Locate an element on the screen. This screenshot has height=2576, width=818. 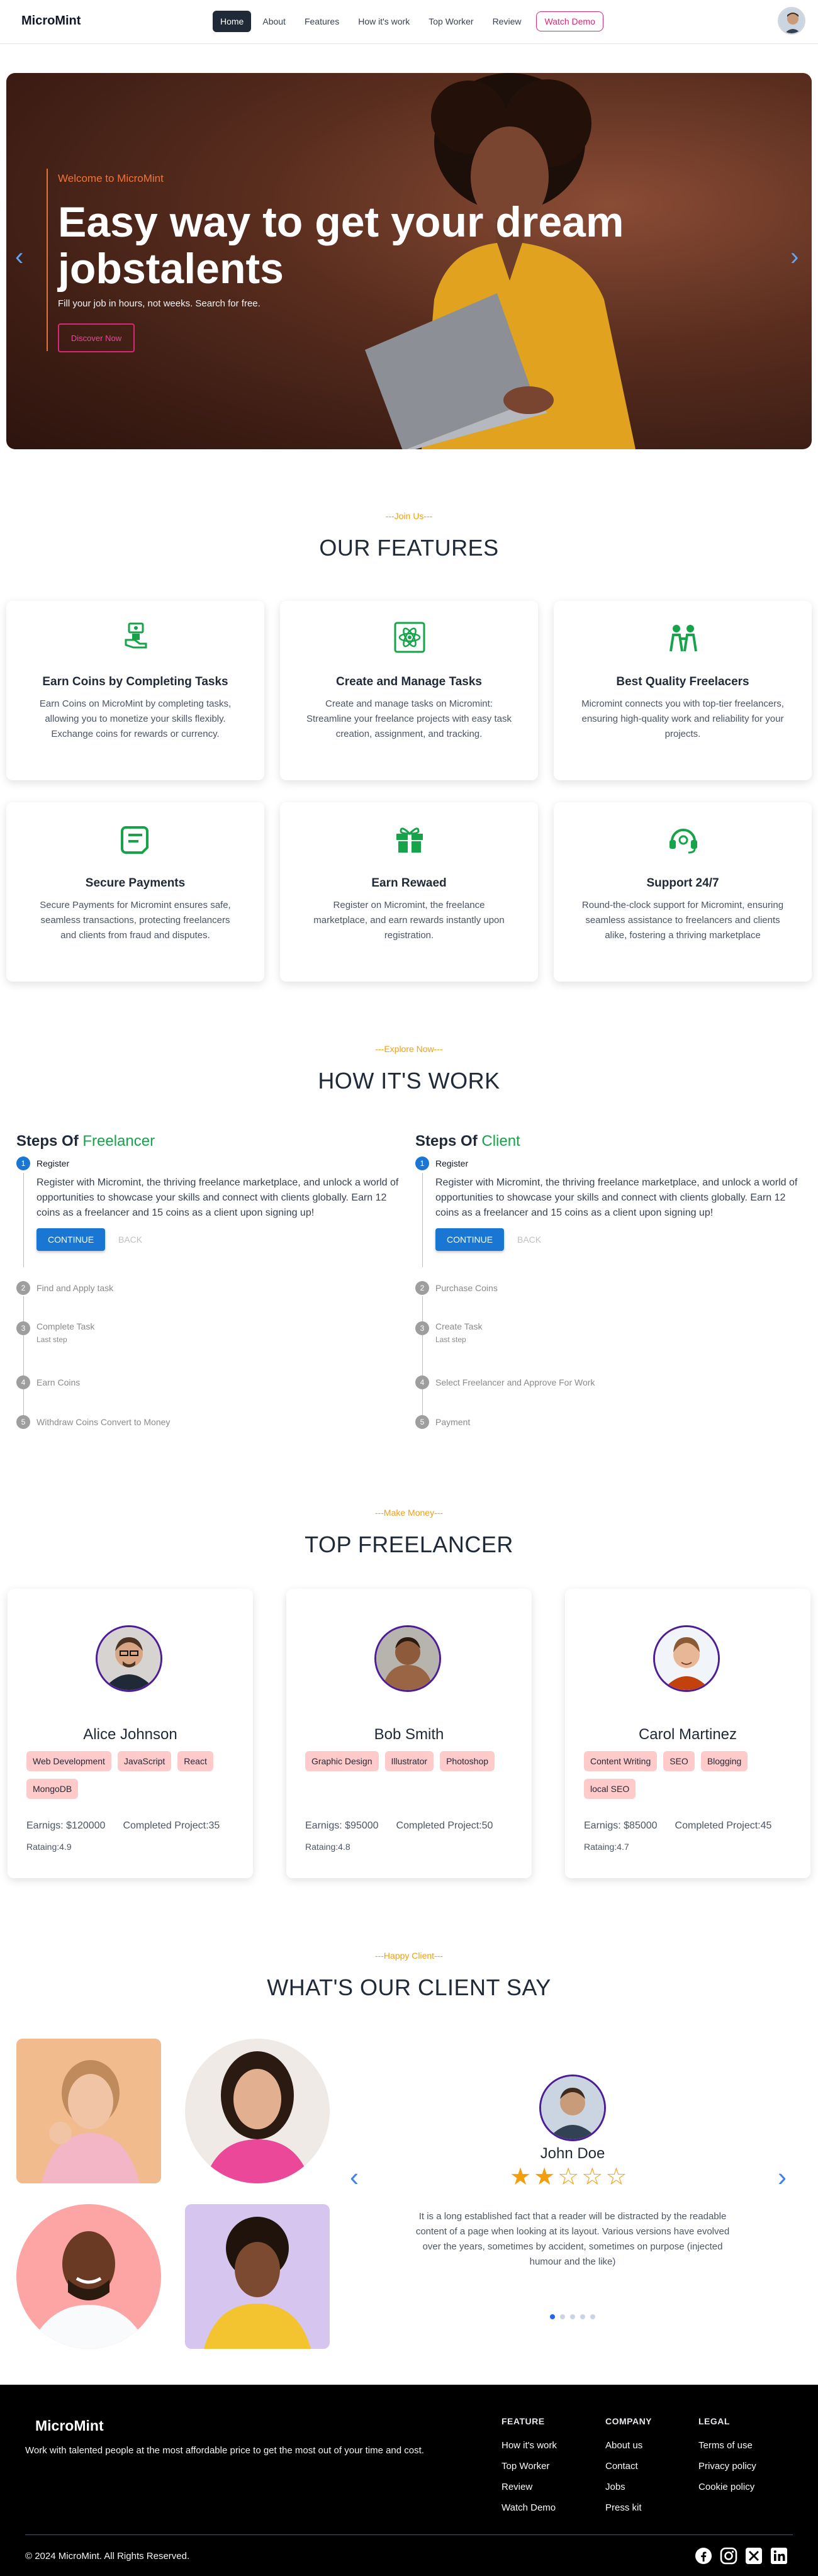
nav-home: Home is located at coordinates (233, 21).